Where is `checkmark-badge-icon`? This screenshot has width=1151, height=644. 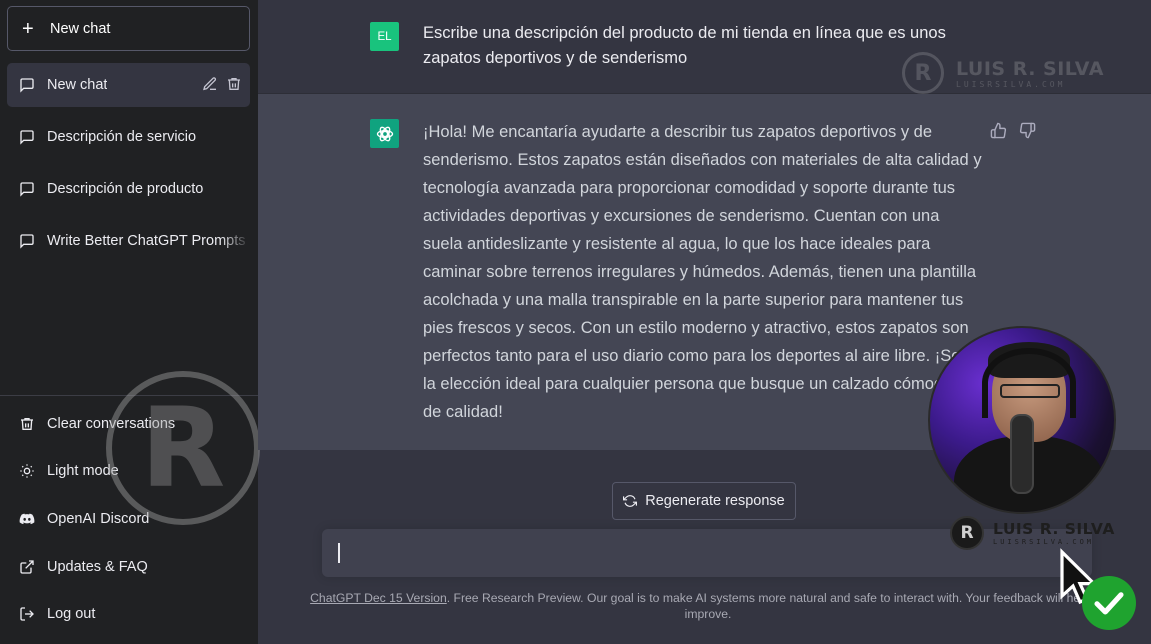
checkmark-badge-icon is located at coordinates (1109, 603).